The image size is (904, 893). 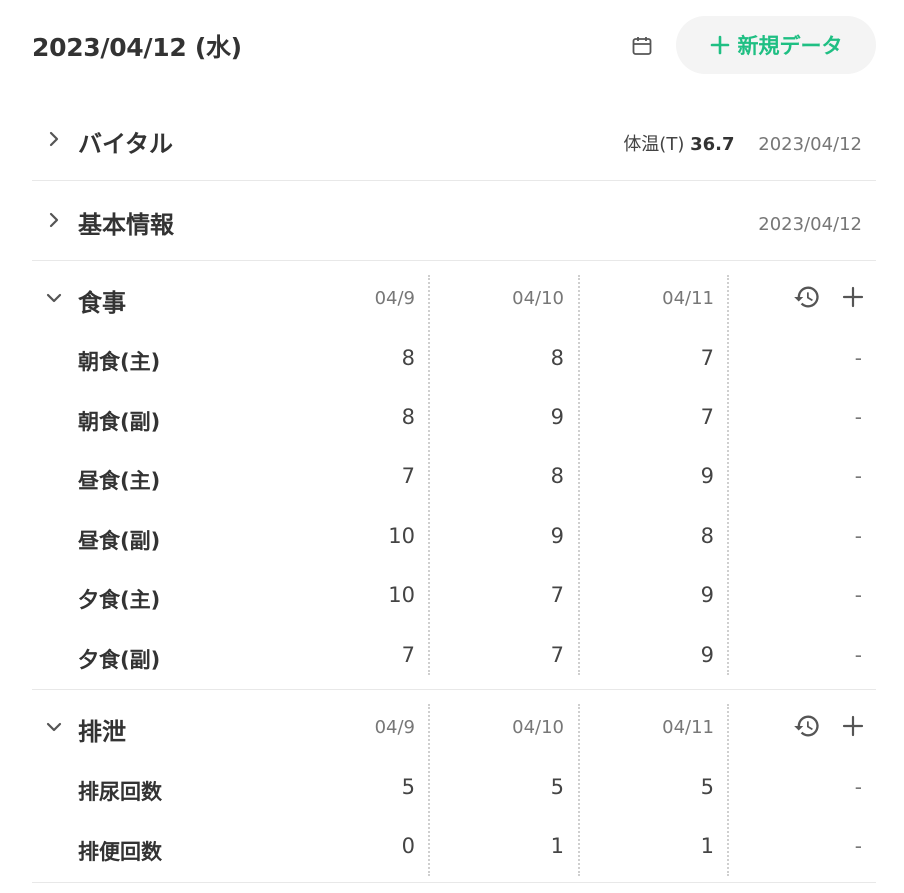 I want to click on section-title: バイタル, so click(x=126, y=144).